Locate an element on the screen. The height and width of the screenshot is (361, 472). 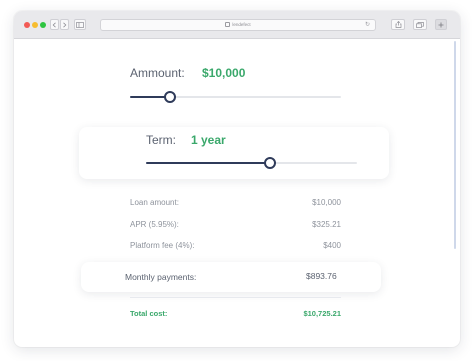
address-bar: lendefect ↻ is located at coordinates (238, 25).